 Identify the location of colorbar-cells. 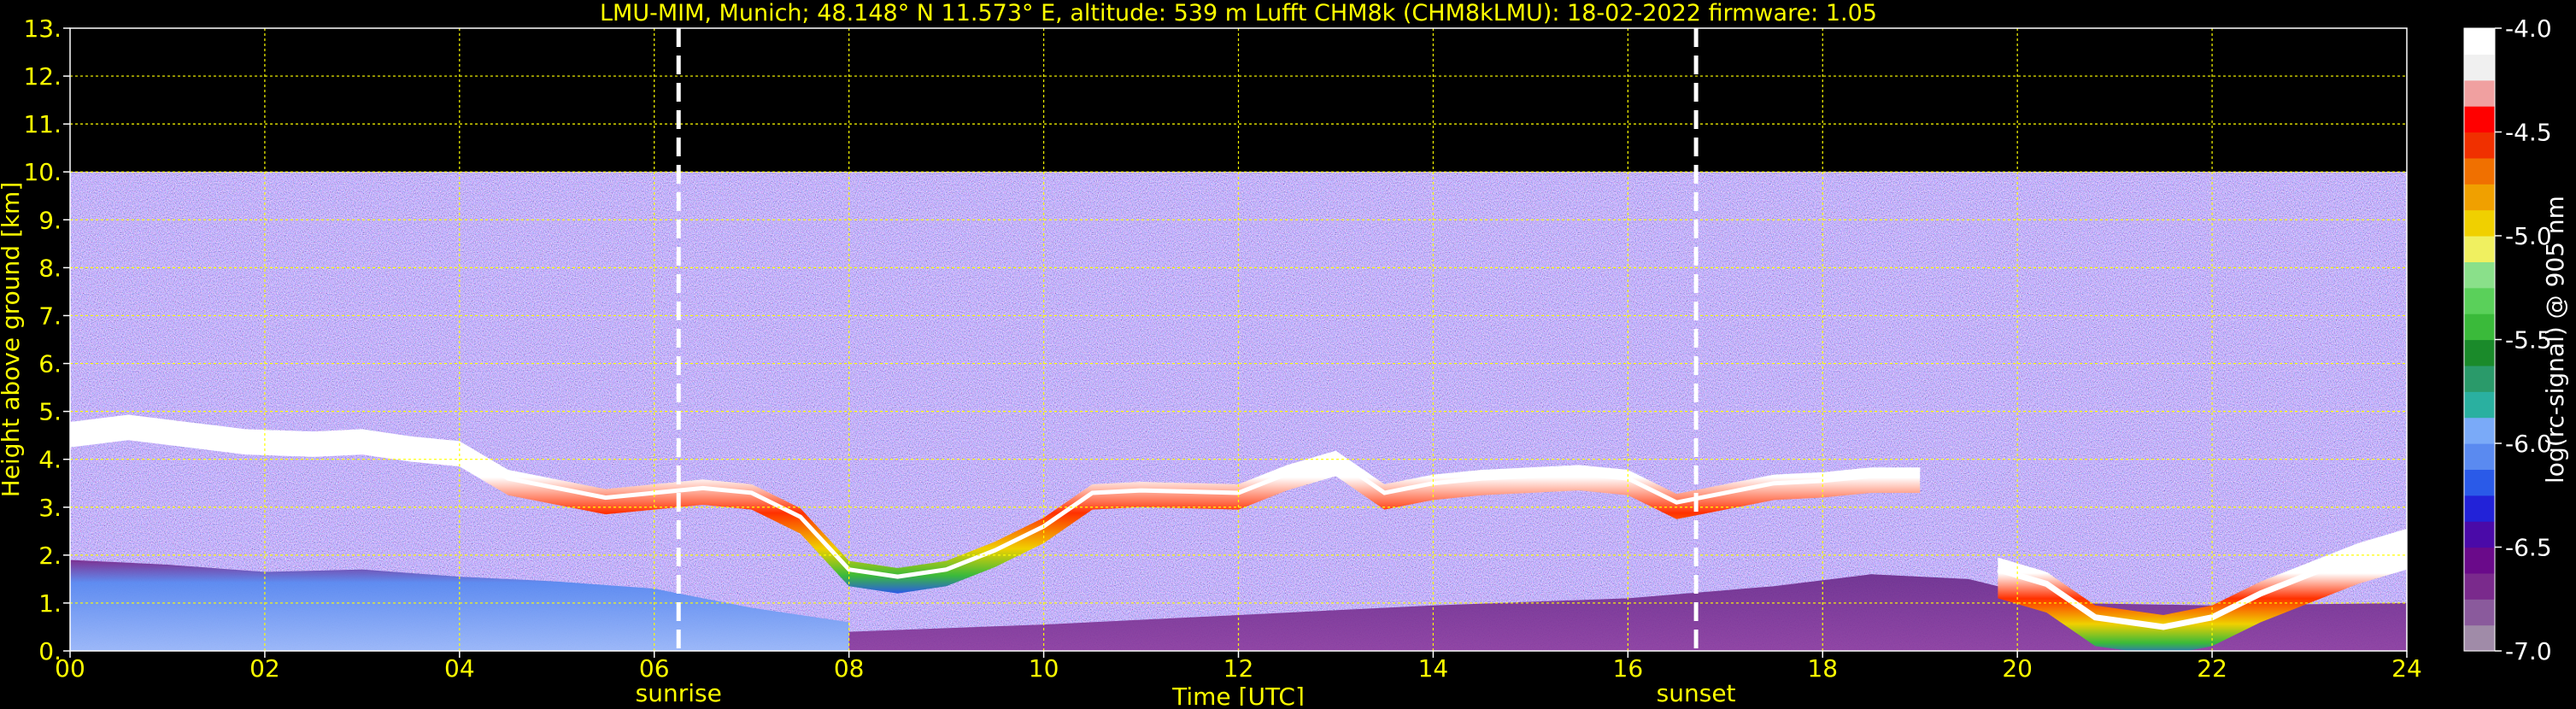
(2479, 340).